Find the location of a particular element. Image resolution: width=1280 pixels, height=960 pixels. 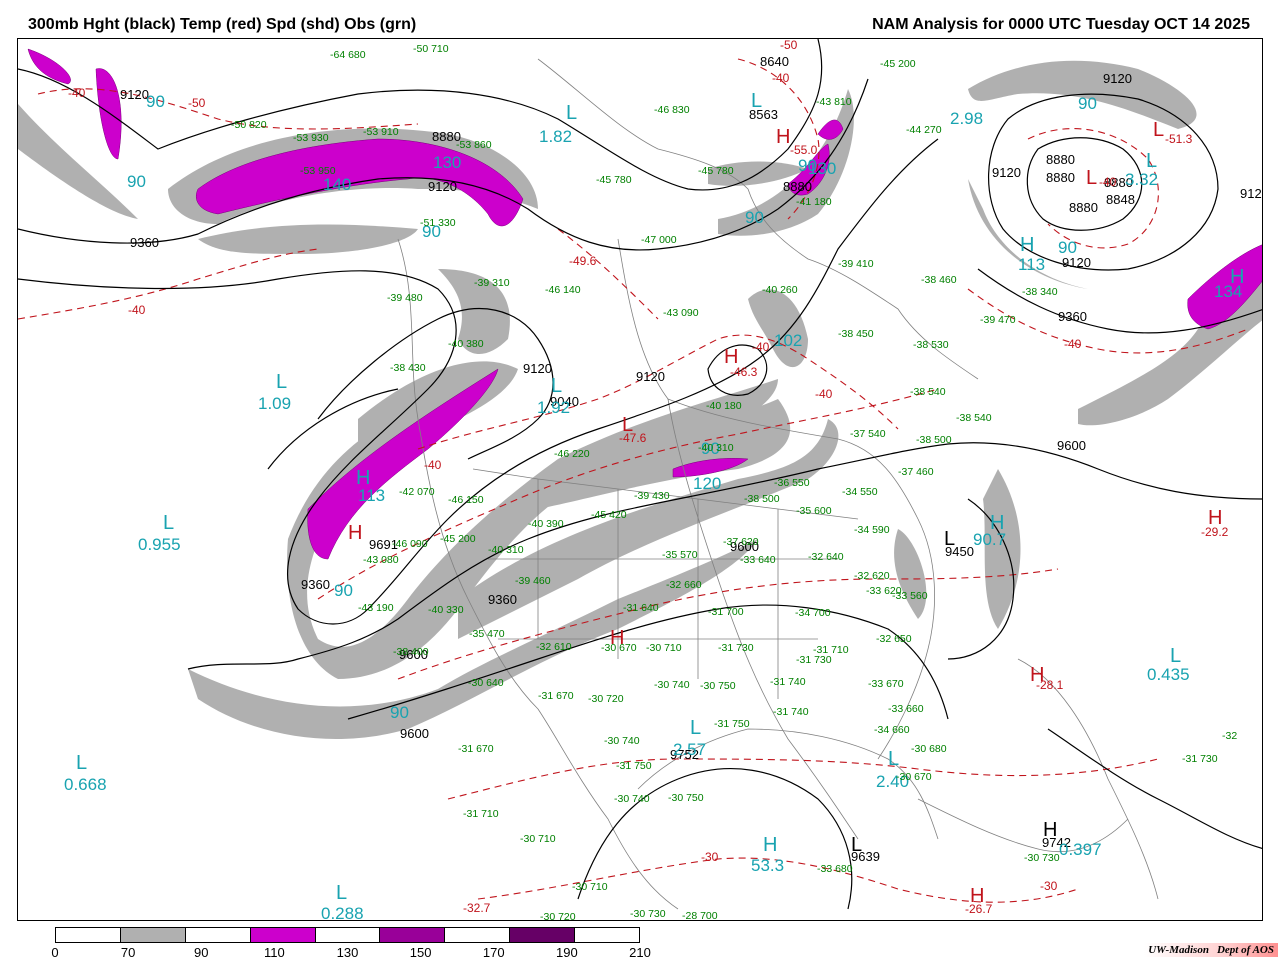

observation-label: -40 380 is located at coordinates (466, 344).